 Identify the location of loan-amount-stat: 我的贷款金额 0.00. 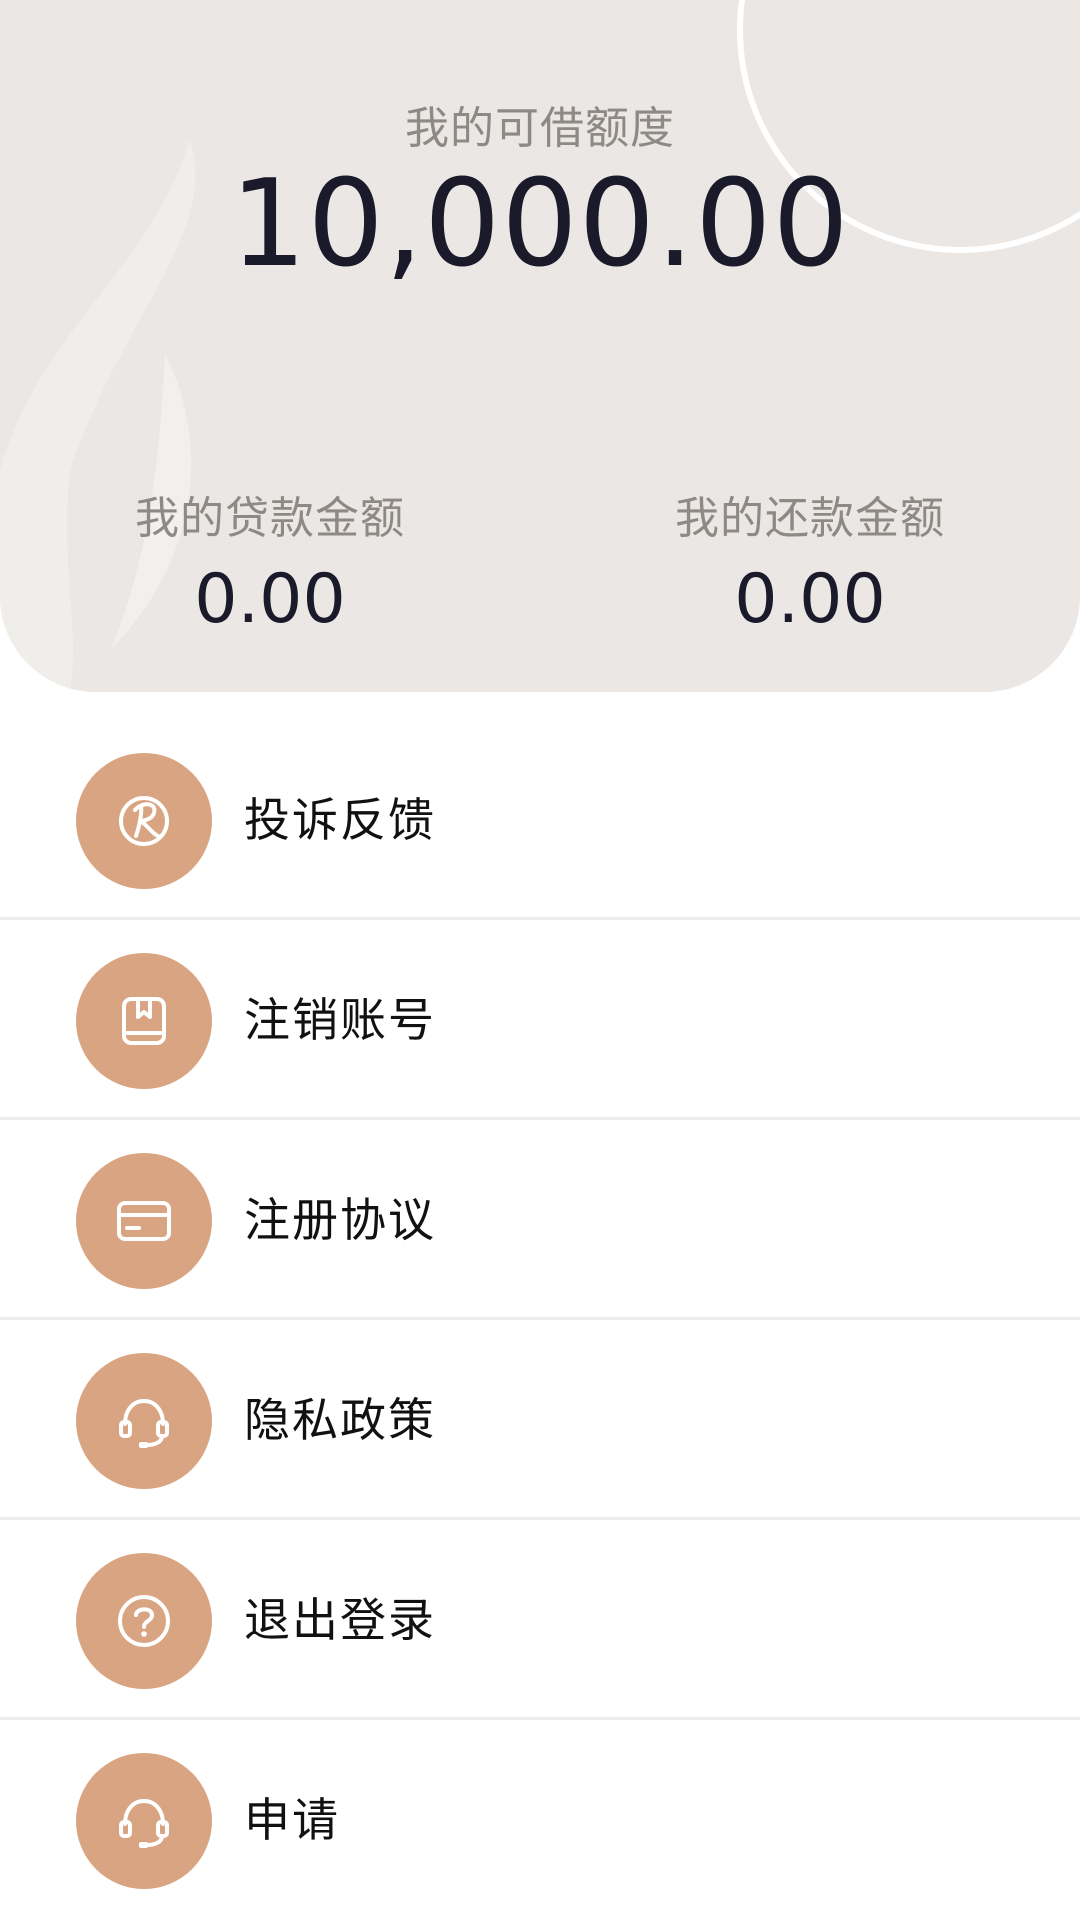
(270, 558).